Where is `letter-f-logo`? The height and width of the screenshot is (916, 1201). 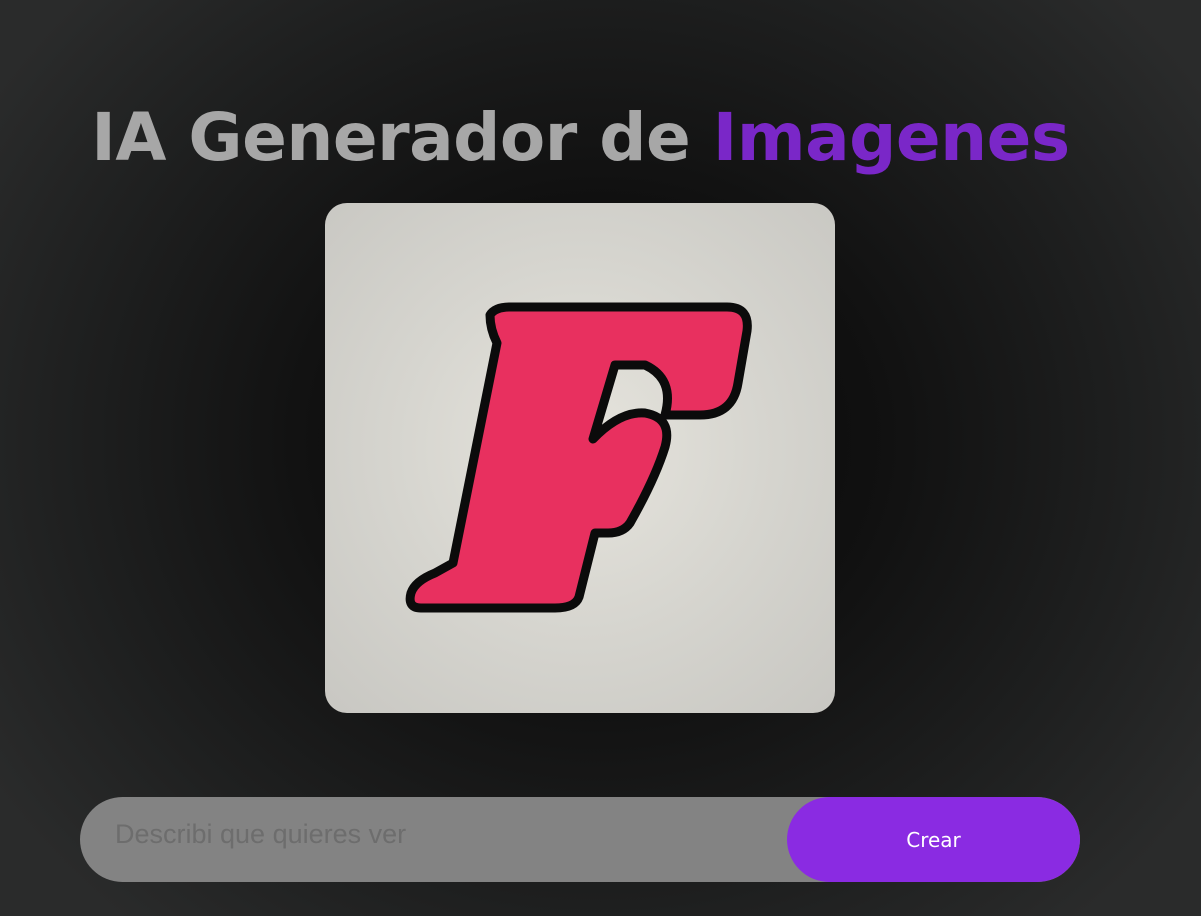
letter-f-logo is located at coordinates (578, 457).